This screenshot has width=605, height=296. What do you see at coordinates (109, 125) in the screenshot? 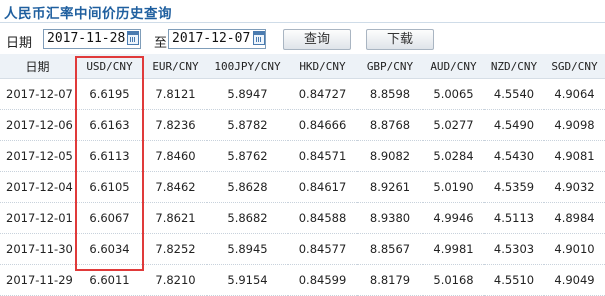
I see `usd-cell: 6.6163` at bounding box center [109, 125].